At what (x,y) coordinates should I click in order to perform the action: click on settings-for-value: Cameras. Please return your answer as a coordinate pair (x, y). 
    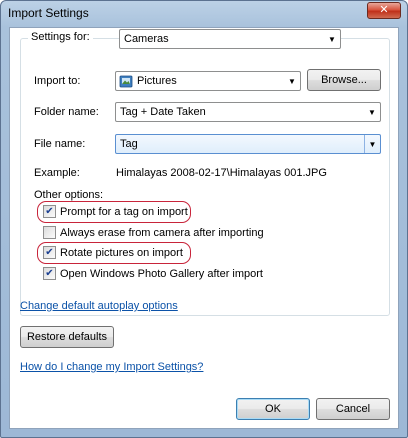
    Looking at the image, I should click on (146, 39).